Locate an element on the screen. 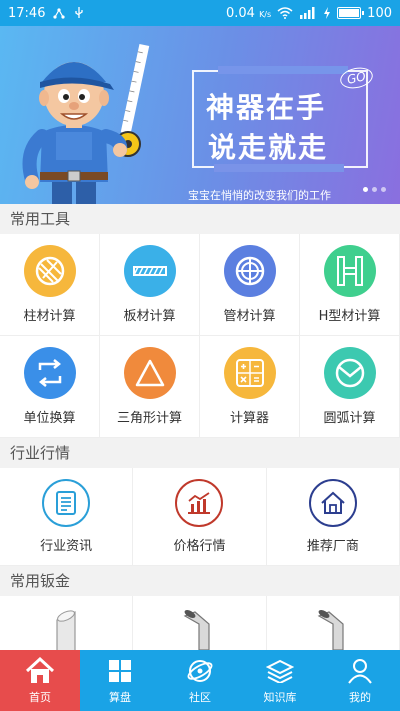 Image resolution: width=400 pixels, height=711 pixels. tool-label: 柱材计算 is located at coordinates (49, 316).